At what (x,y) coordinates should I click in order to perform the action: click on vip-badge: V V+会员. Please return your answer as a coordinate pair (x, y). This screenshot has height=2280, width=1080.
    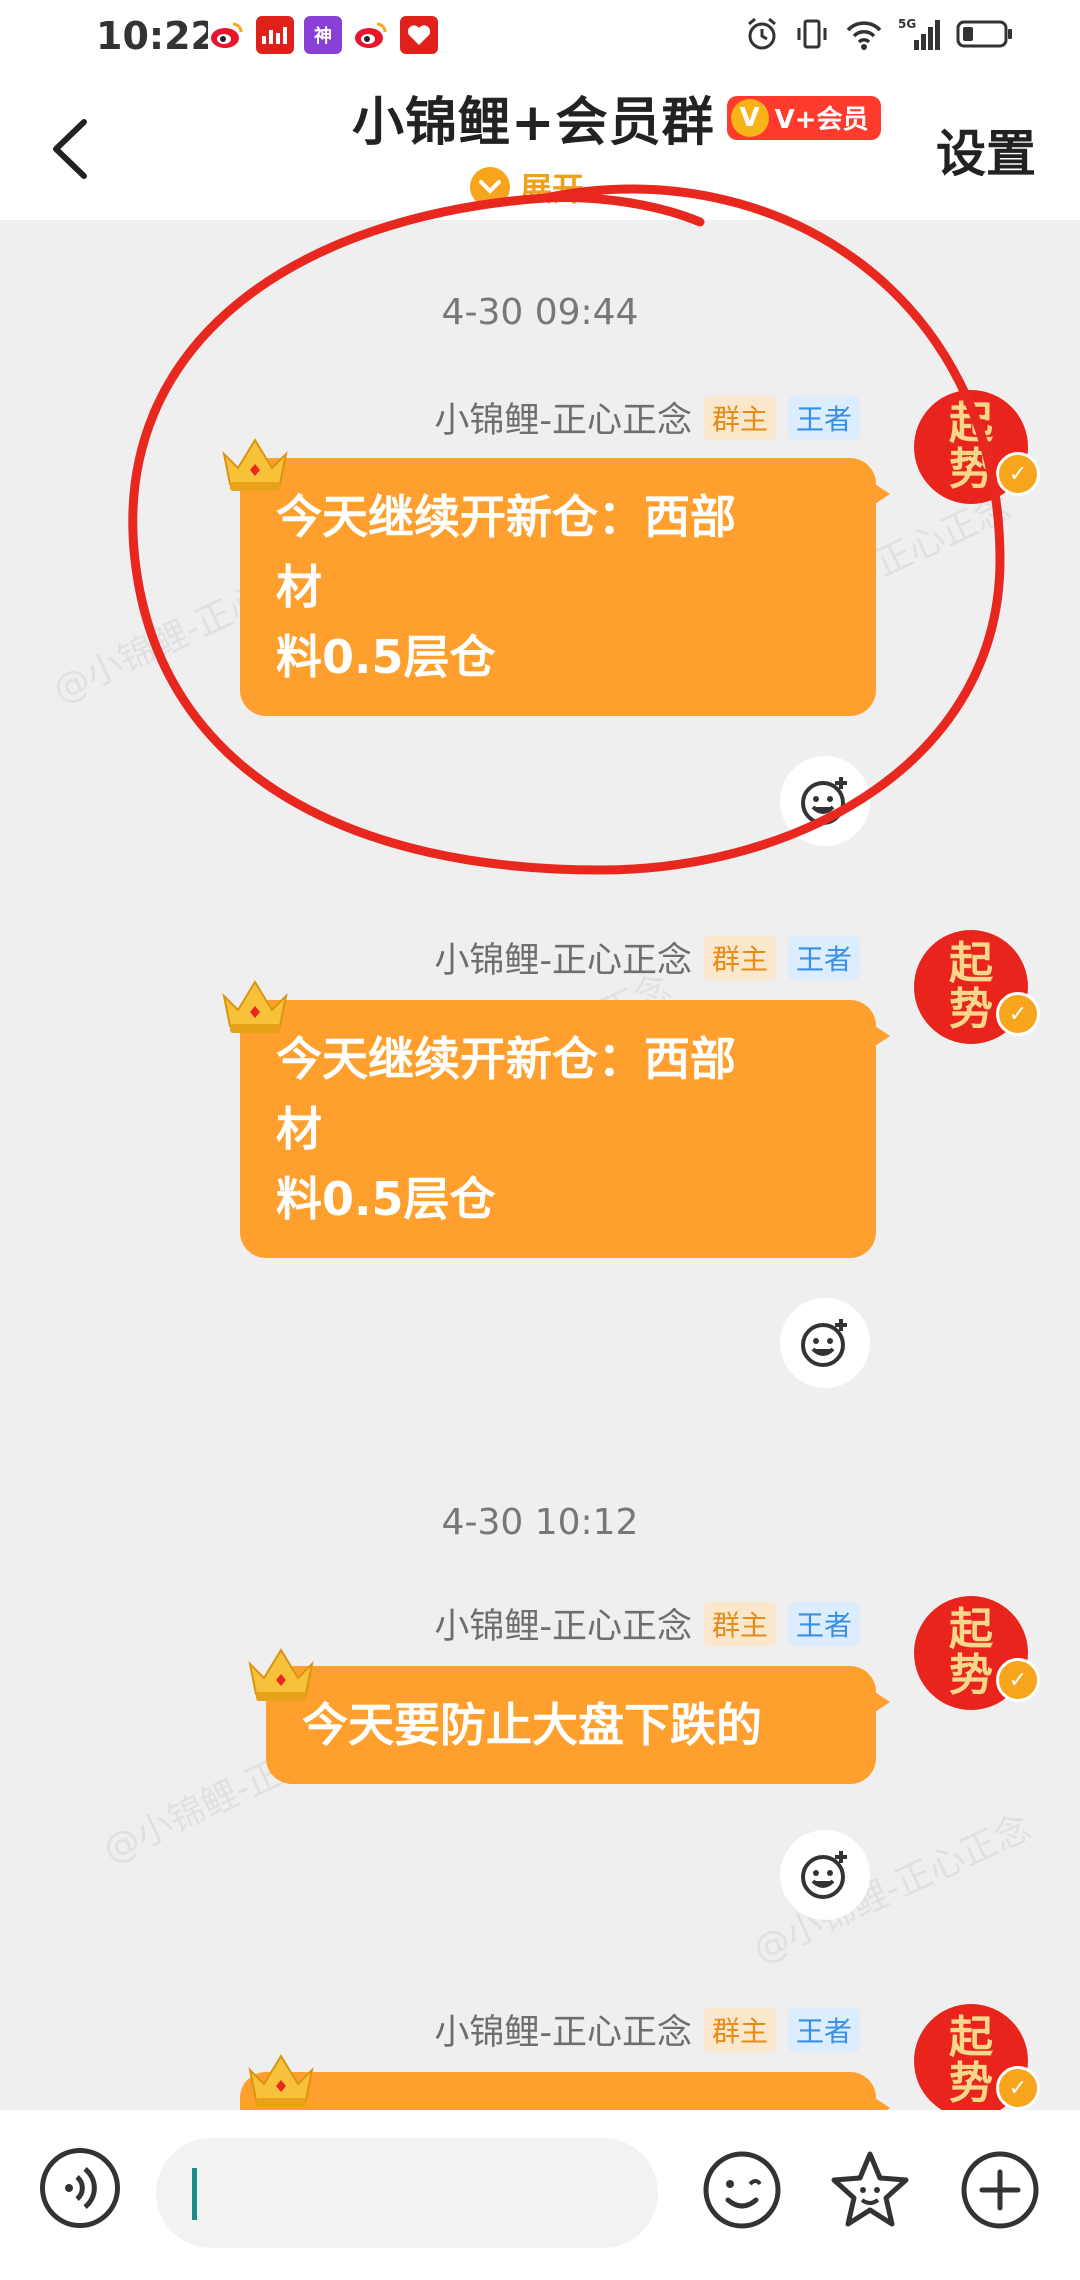
    Looking at the image, I should click on (803, 117).